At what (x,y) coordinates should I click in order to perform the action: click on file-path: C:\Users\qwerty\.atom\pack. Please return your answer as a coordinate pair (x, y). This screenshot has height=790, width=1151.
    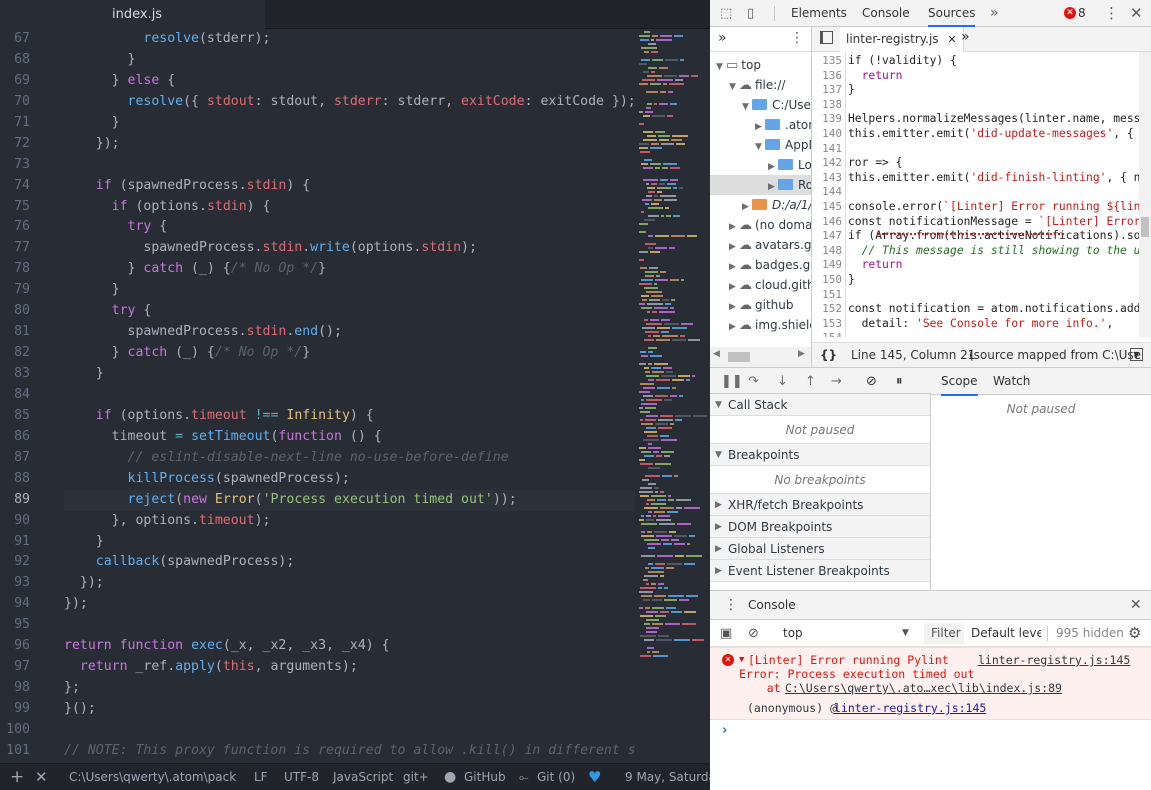
    Looking at the image, I should click on (152, 777).